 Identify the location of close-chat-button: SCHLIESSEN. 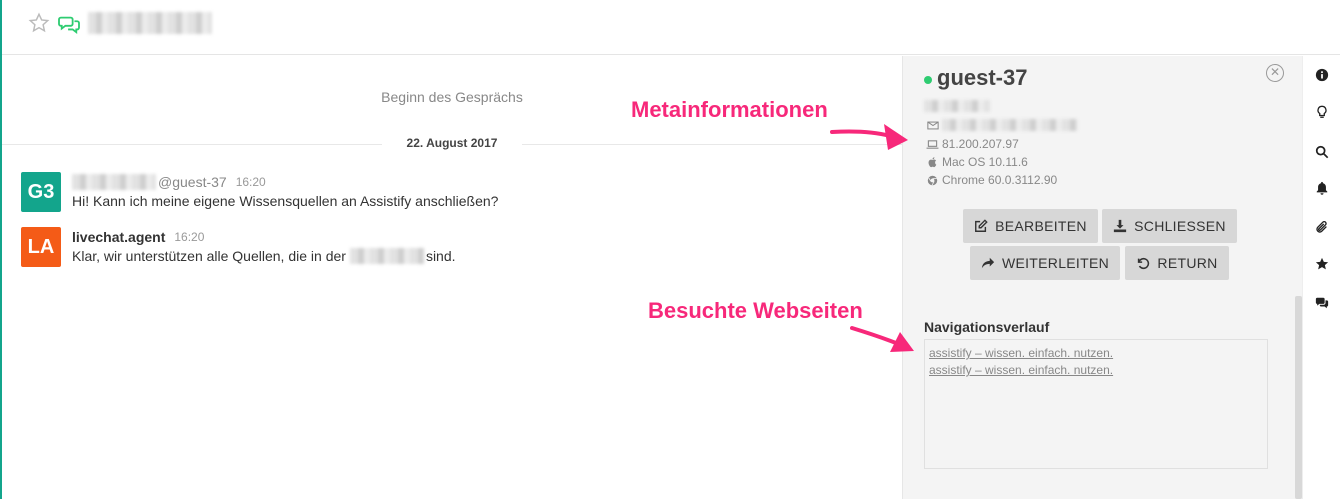
(1169, 226).